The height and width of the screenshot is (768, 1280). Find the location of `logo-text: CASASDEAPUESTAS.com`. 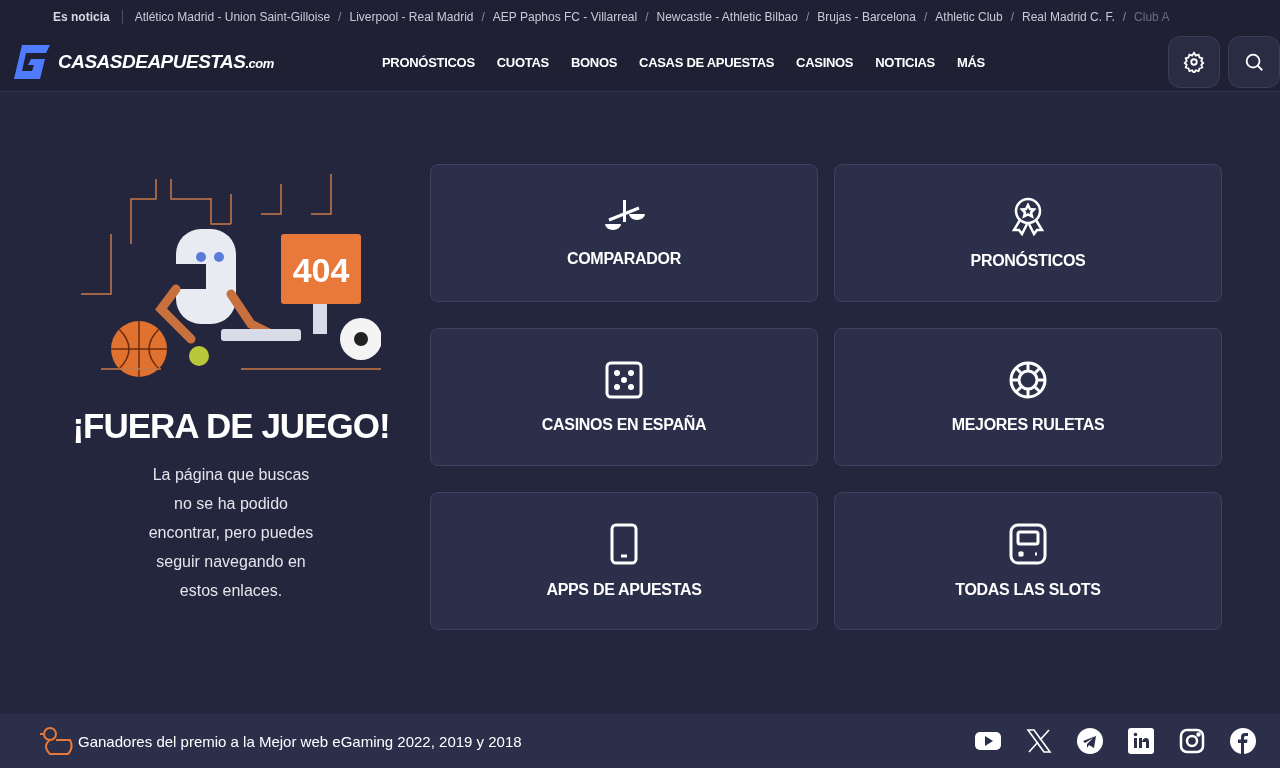

logo-text: CASASDEAPUESTAS.com is located at coordinates (166, 62).